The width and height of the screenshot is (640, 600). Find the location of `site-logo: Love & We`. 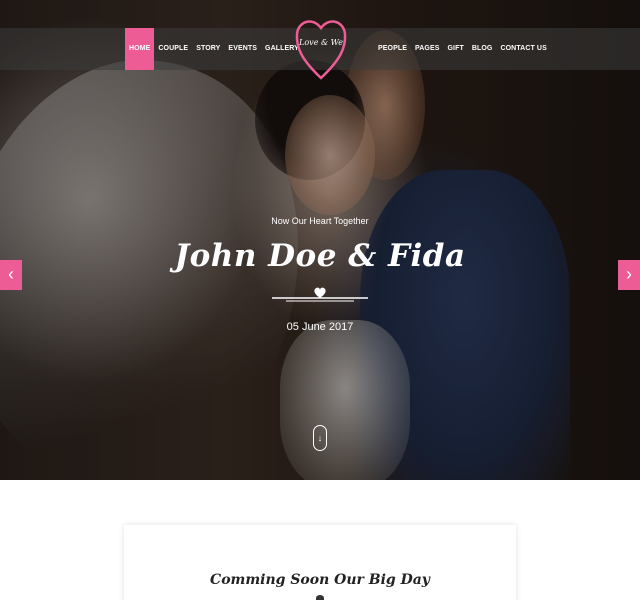

site-logo: Love & We is located at coordinates (321, 48).